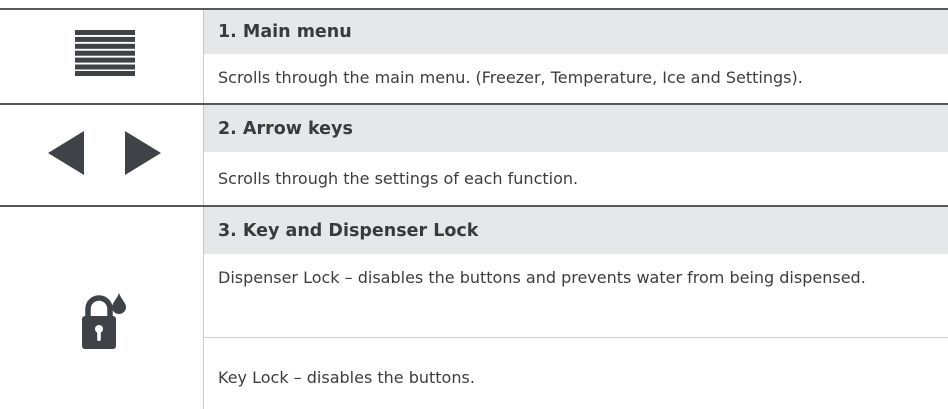 This screenshot has width=948, height=409. Describe the element at coordinates (143, 153) in the screenshot. I see `arrow-right-icon` at that location.